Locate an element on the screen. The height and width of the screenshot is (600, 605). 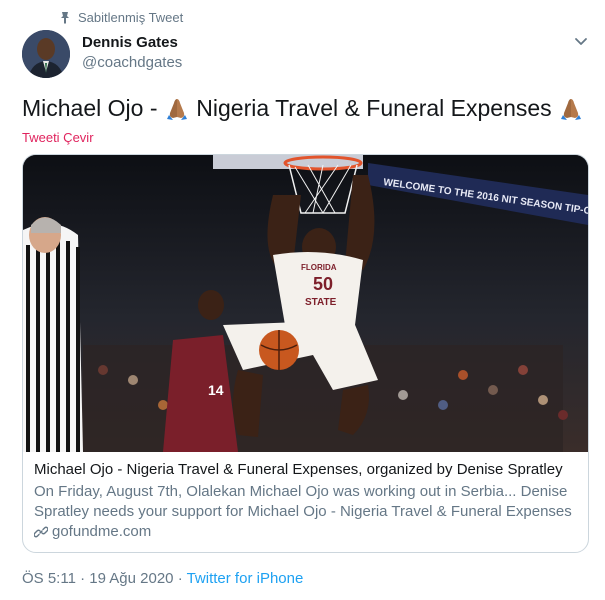
defender-number: 14 is located at coordinates (216, 390).